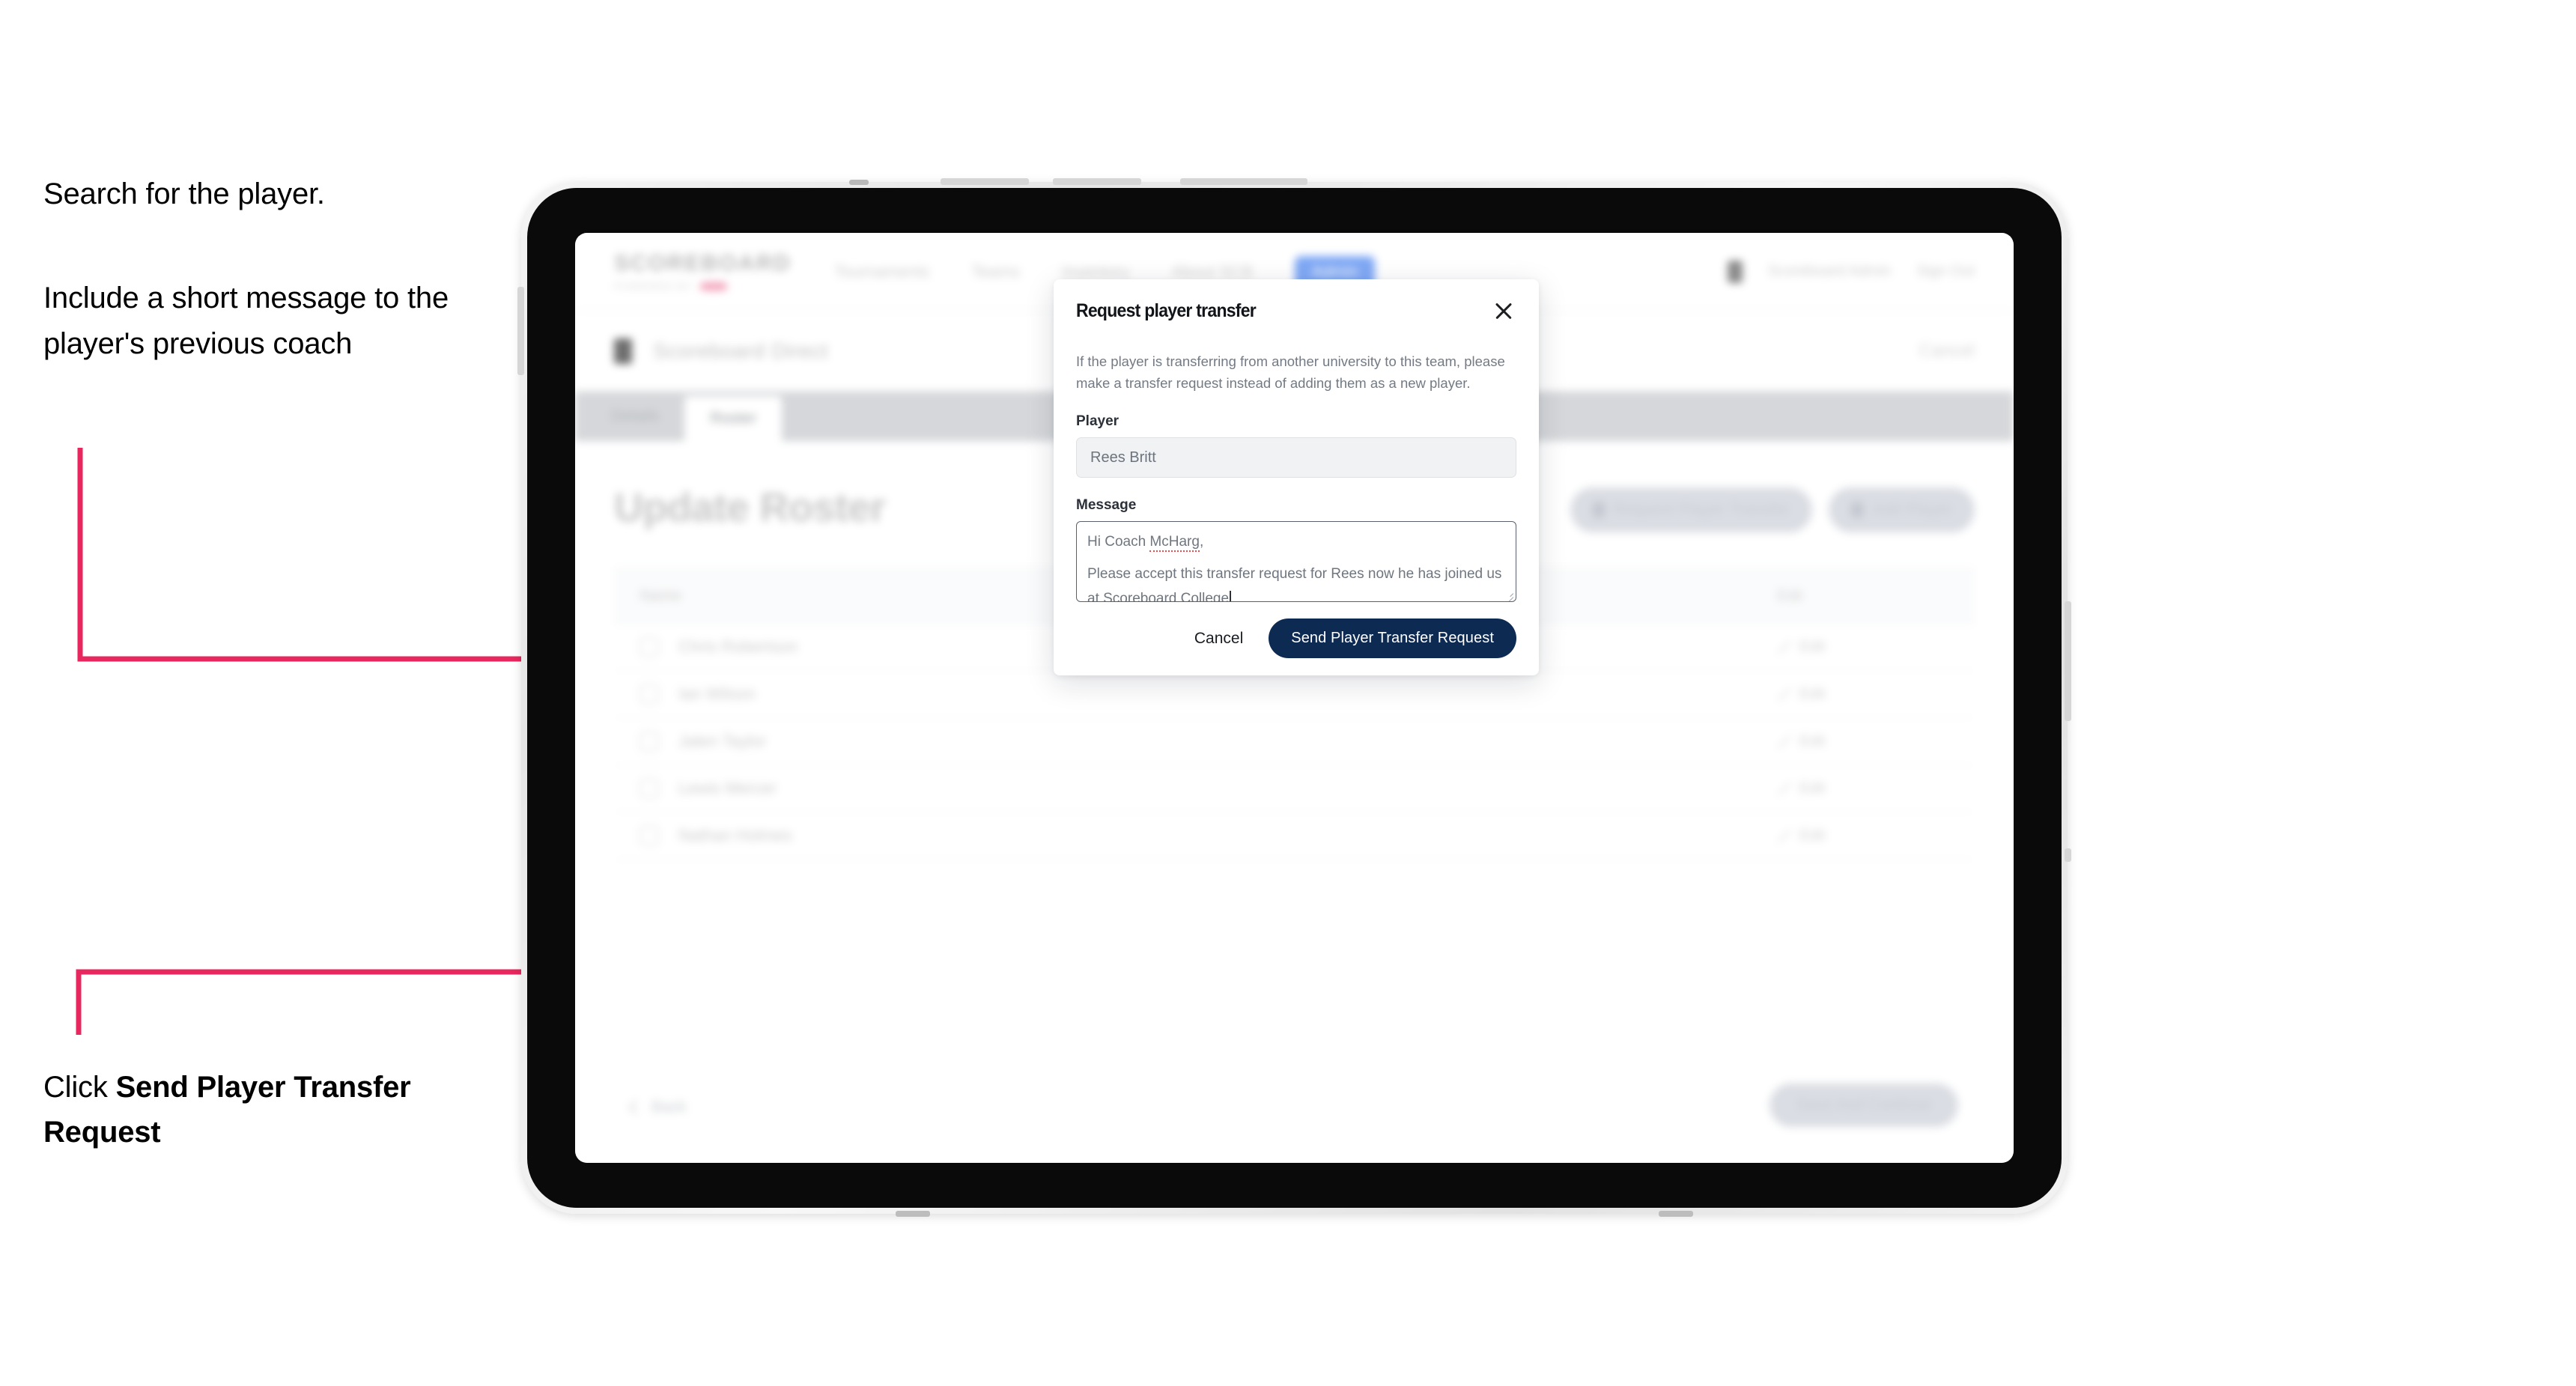 This screenshot has height=1386, width=2576. I want to click on roster-header-actions: Request Player Transfer Add Player, so click(1772, 510).